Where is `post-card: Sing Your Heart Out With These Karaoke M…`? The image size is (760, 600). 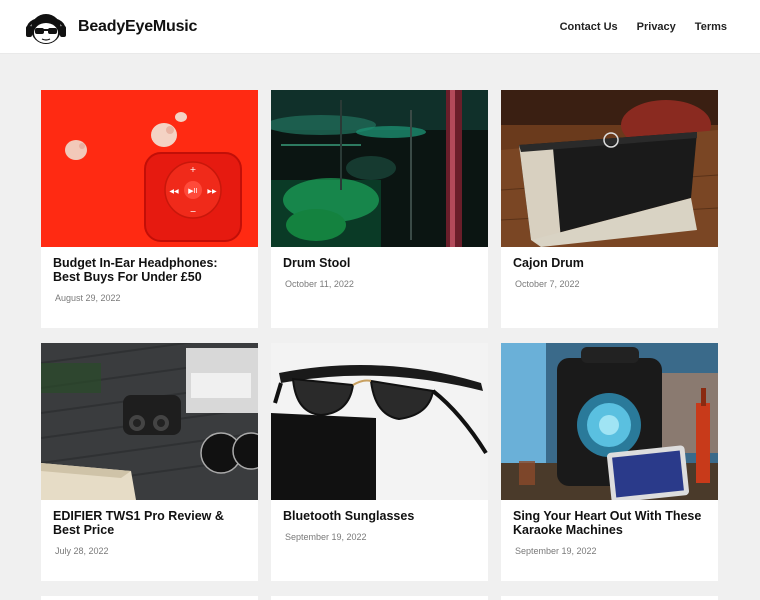 post-card: Sing Your Heart Out With These Karaoke M… is located at coordinates (609, 462).